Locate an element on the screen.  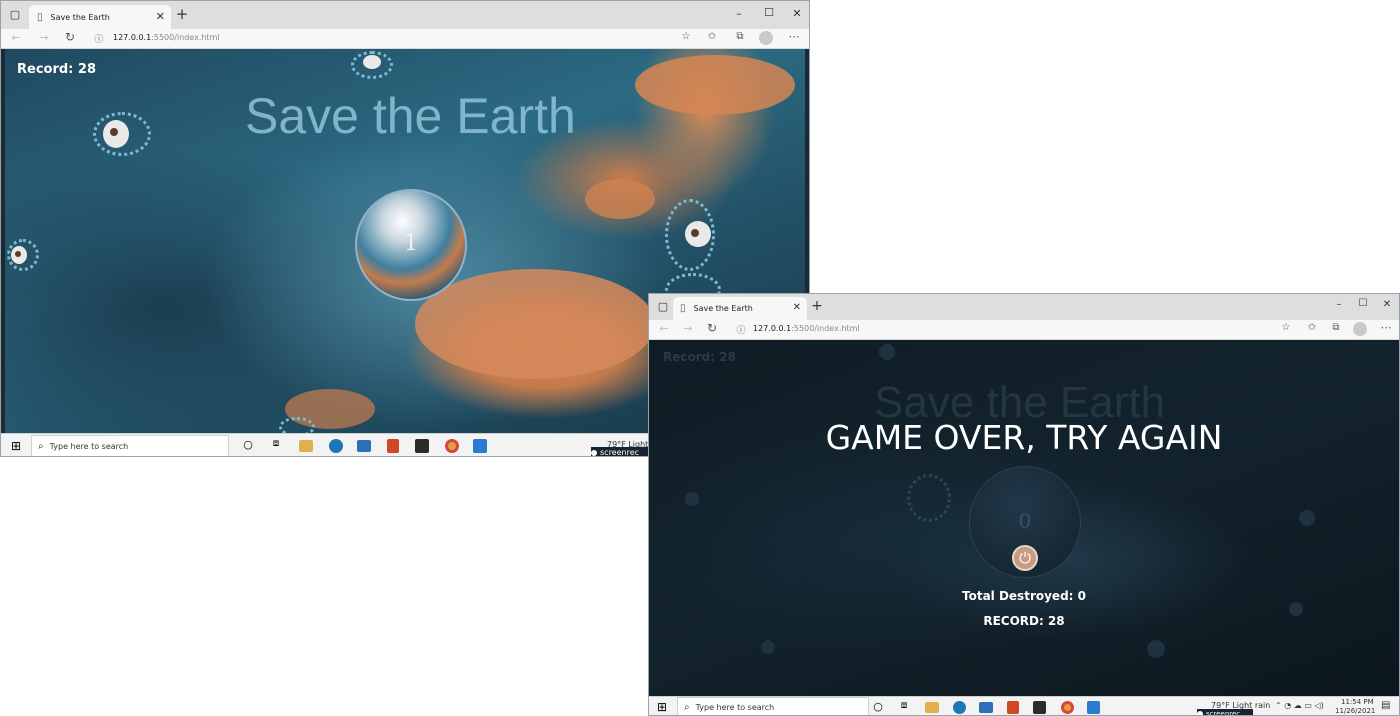
total-destroyed-label: Total Destroyed: 0 is located at coordinates (1024, 596).